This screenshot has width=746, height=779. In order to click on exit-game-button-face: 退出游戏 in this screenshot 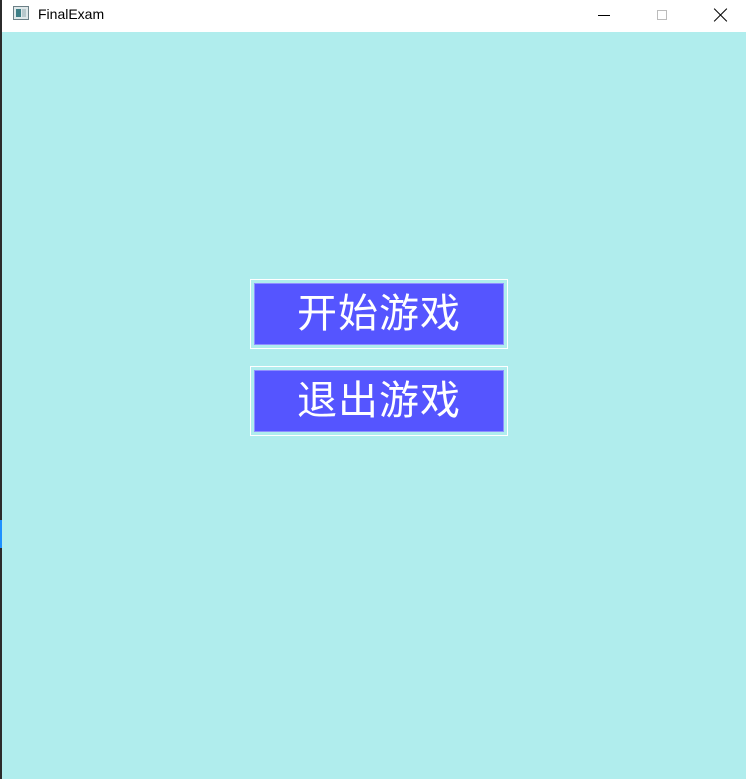, I will do `click(379, 401)`.